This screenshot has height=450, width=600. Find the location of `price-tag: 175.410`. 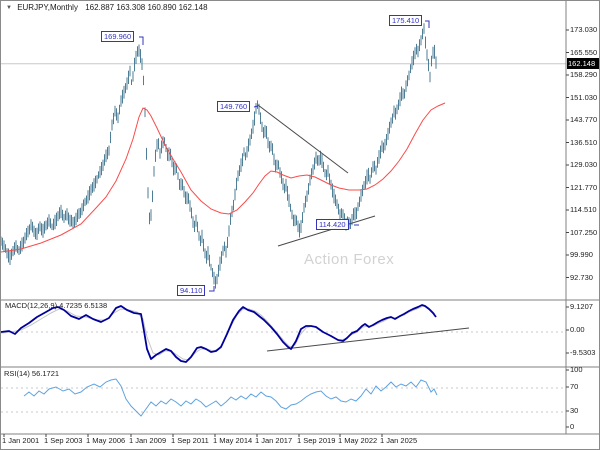

price-tag: 175.410 is located at coordinates (406, 20).